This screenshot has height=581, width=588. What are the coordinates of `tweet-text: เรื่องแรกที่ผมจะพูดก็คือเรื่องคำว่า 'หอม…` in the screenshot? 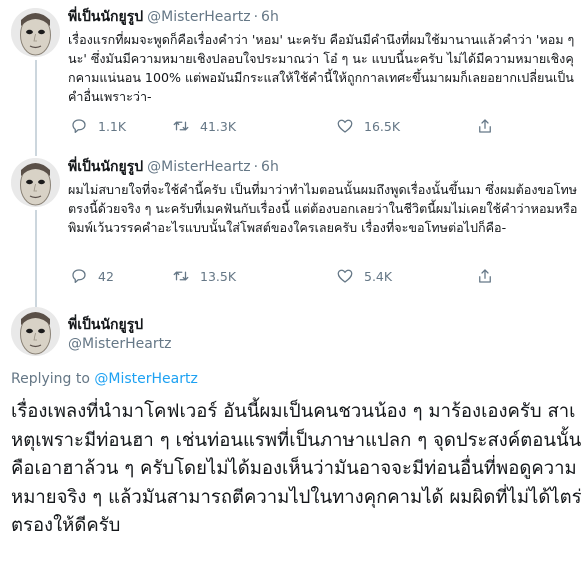 It's located at (321, 68).